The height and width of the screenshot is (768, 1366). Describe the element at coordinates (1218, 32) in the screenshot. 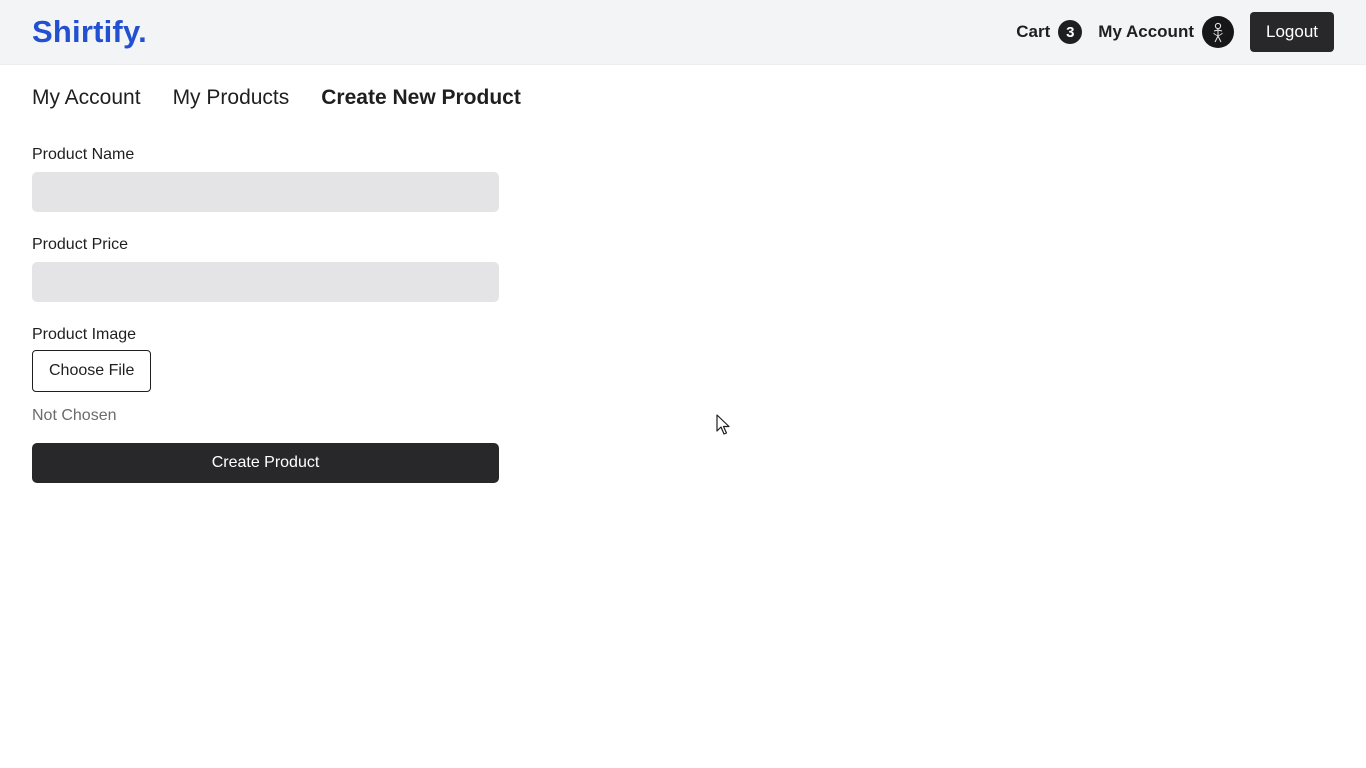

I see `avatar-icon` at that location.